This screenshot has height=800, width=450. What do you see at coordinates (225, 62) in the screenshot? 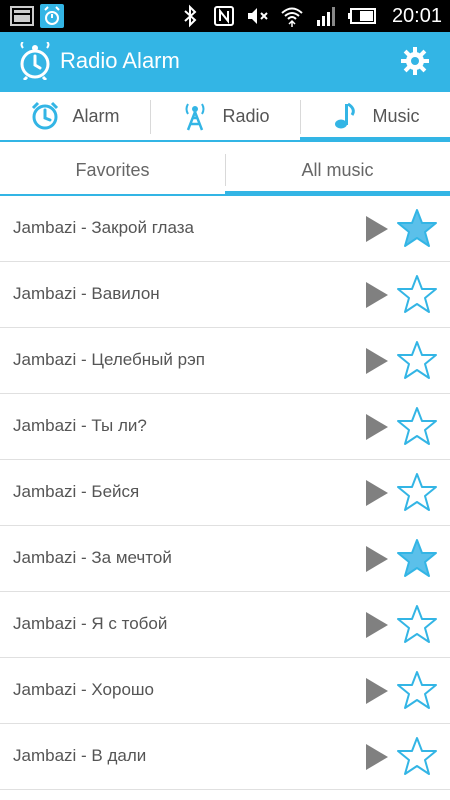
I see `app-bar: Radio Alarm` at bounding box center [225, 62].